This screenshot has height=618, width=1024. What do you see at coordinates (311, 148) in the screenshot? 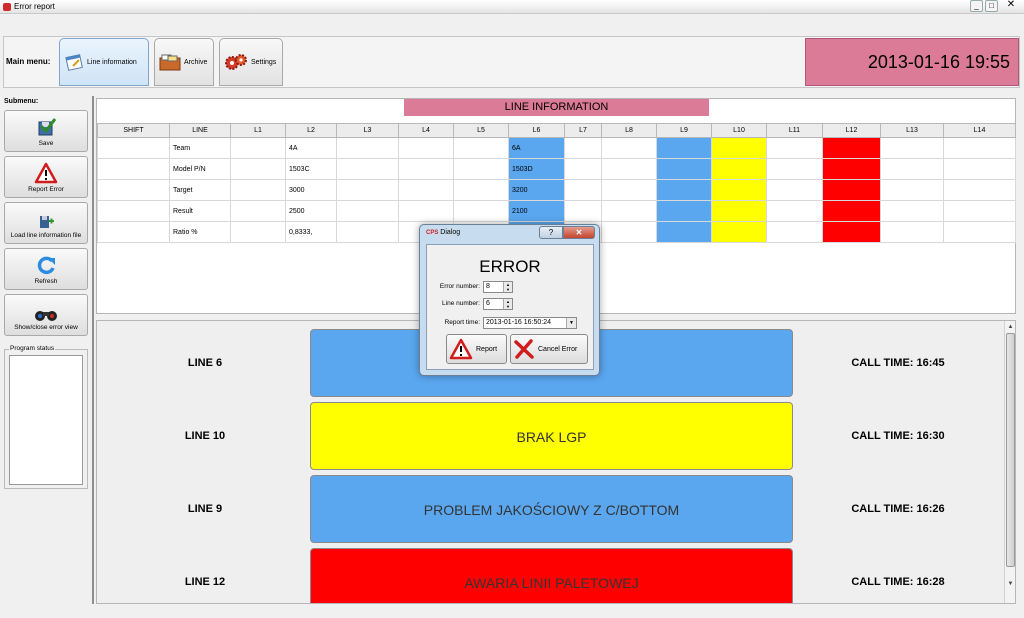
I see `table-cell: 4A` at bounding box center [311, 148].